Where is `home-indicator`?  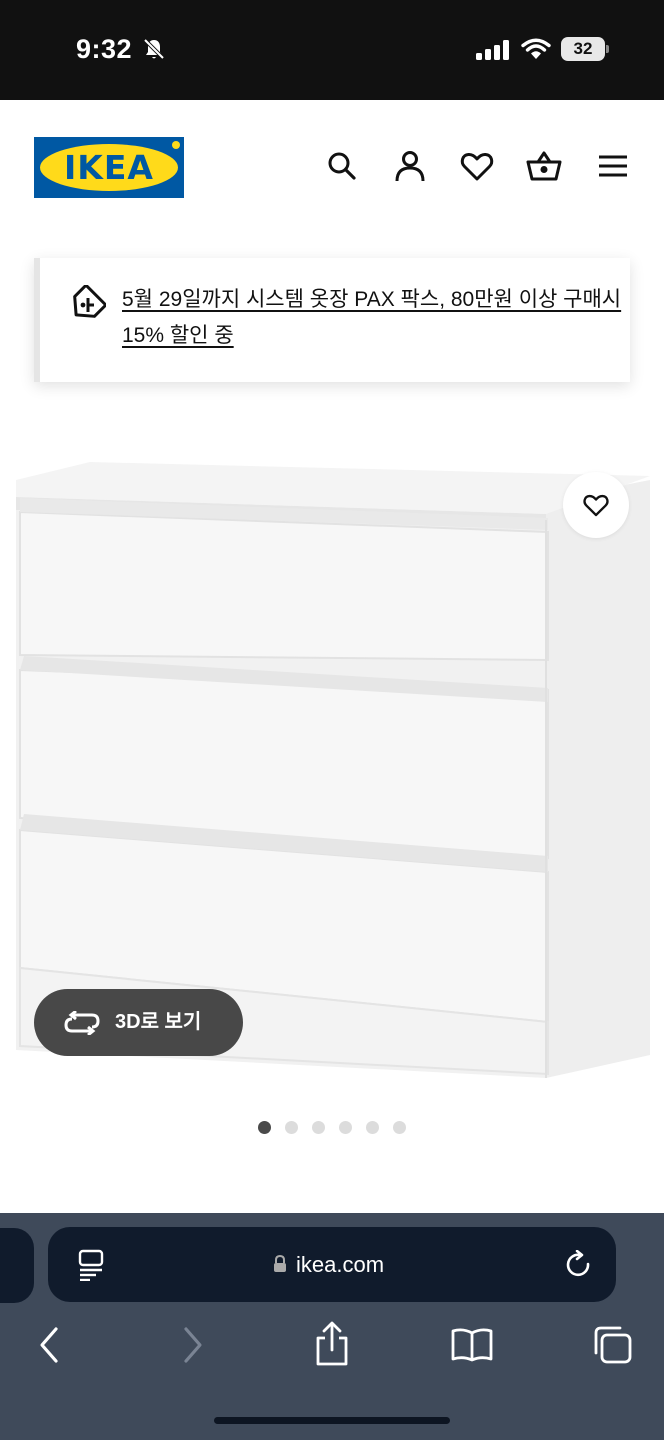 home-indicator is located at coordinates (332, 1420).